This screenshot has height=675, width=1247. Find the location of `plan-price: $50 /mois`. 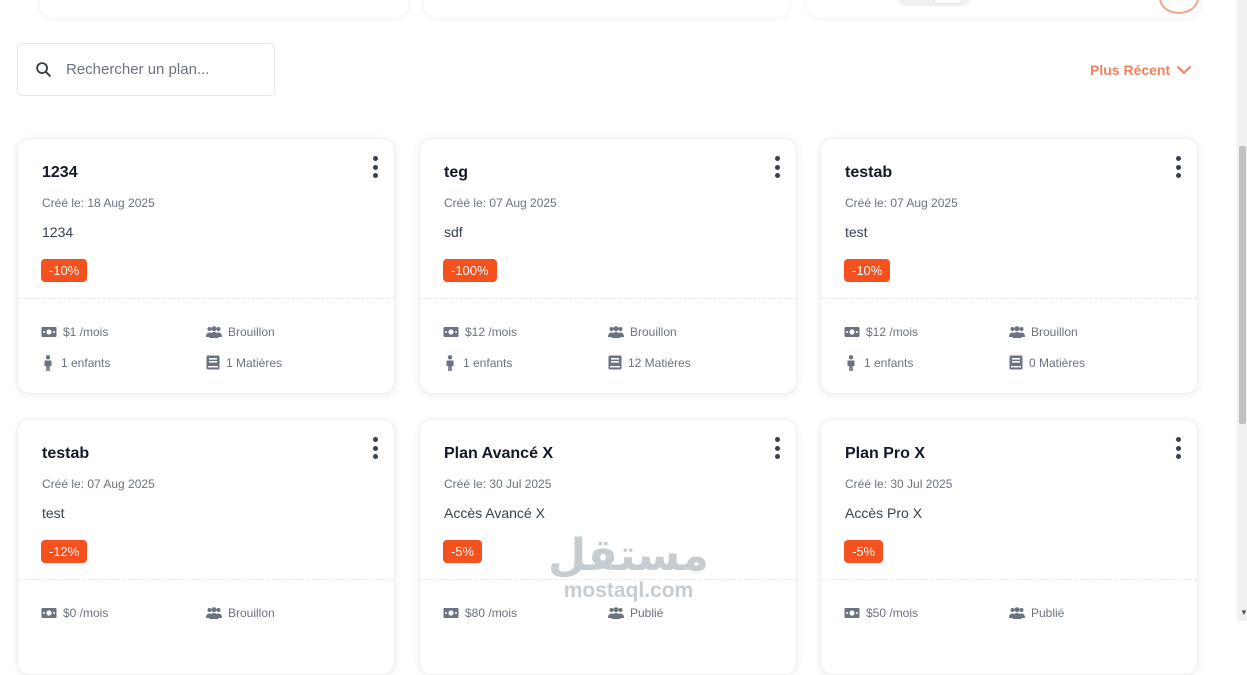

plan-price: $50 /mois is located at coordinates (881, 613).